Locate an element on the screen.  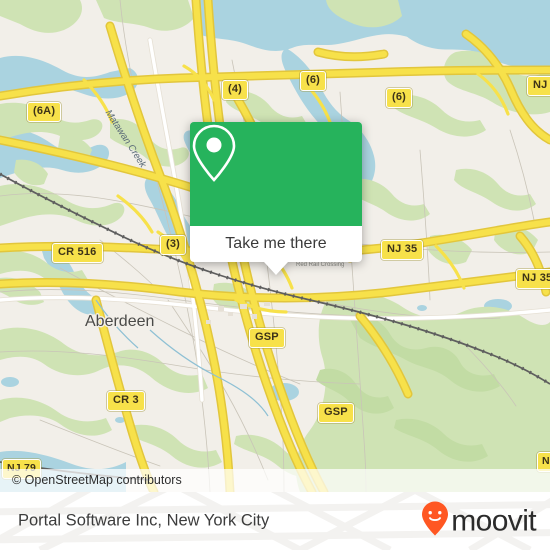
destination-popup-card: Take me there is located at coordinates (276, 198).